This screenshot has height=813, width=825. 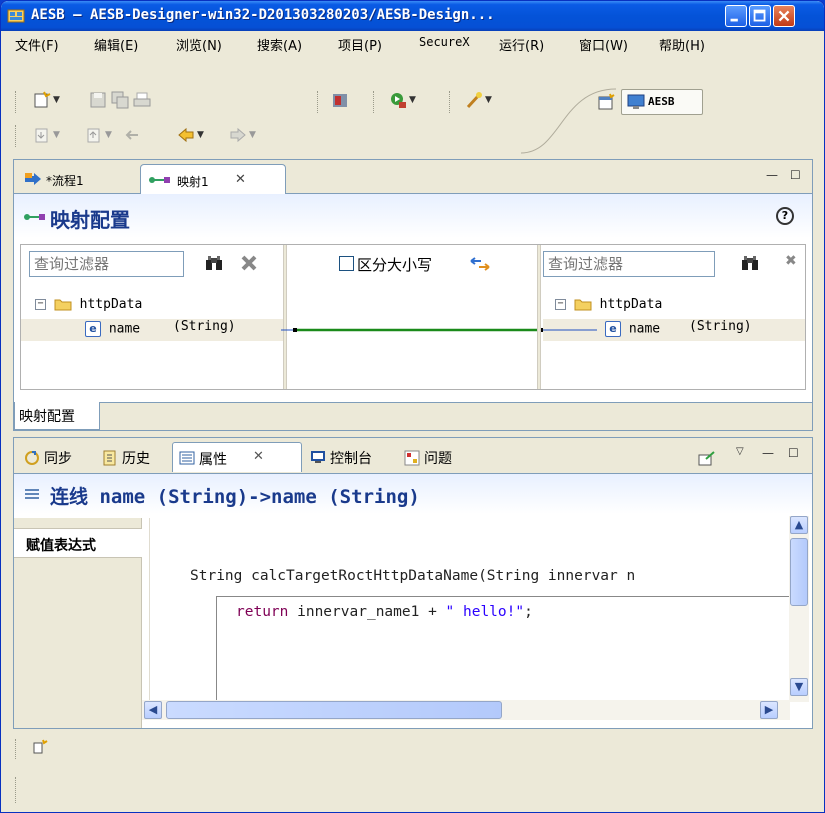 I want to click on server-icon, so click(x=340, y=100).